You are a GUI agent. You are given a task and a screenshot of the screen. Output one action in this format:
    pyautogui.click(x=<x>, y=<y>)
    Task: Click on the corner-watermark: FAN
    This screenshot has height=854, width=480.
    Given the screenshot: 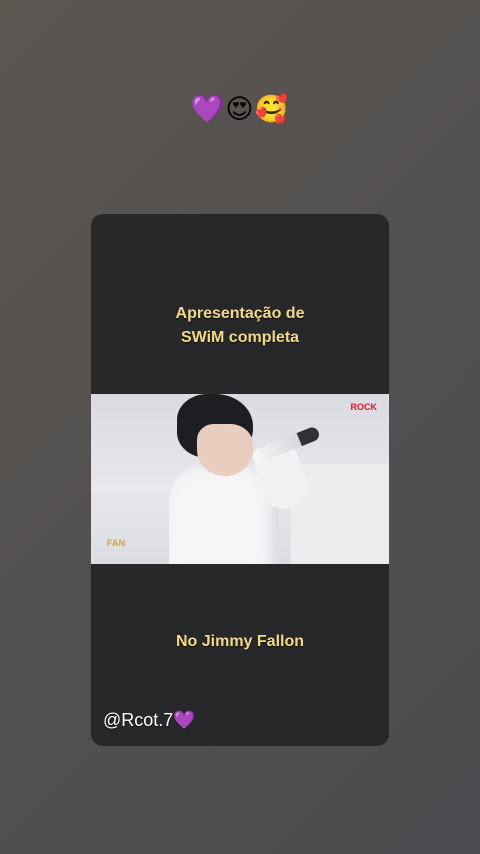 What is the action you would take?
    pyautogui.click(x=116, y=543)
    